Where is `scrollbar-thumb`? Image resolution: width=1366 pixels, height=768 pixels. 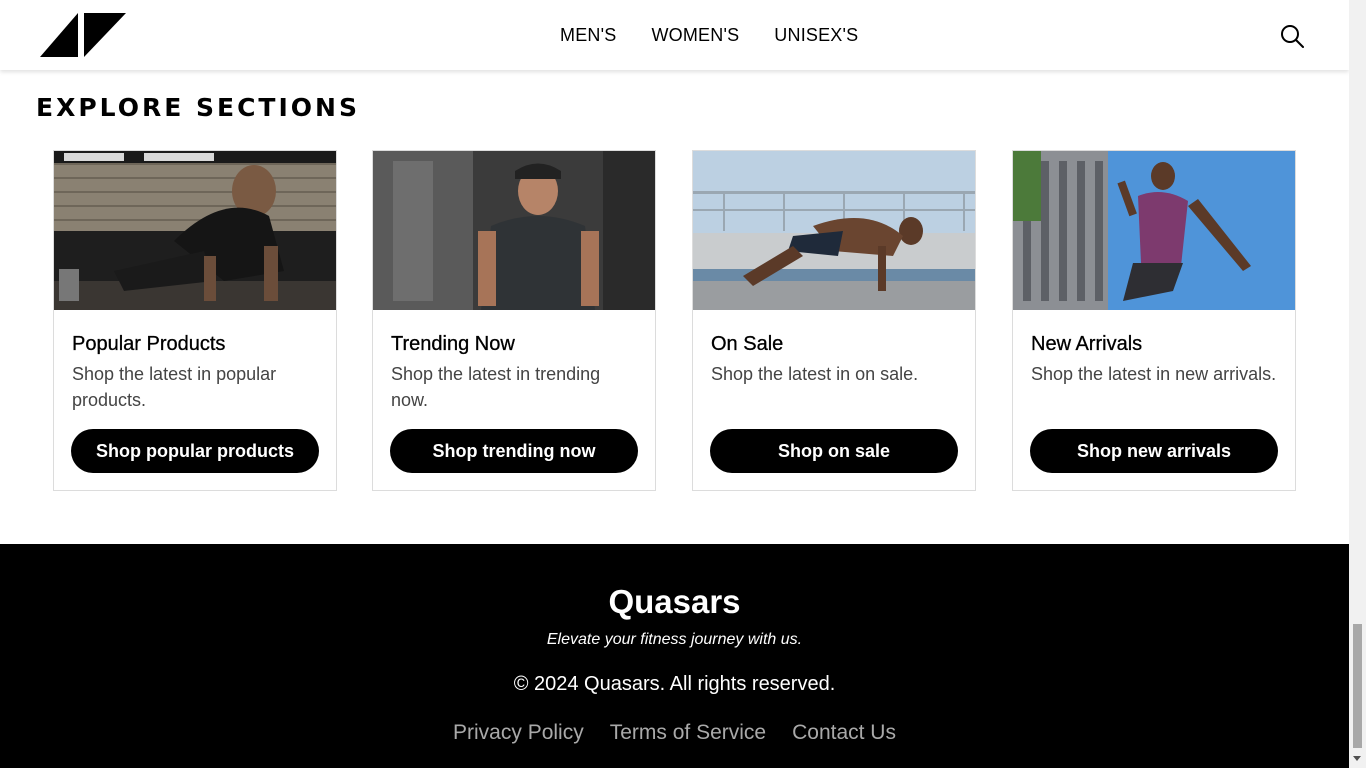
scrollbar-thumb is located at coordinates (1357, 686).